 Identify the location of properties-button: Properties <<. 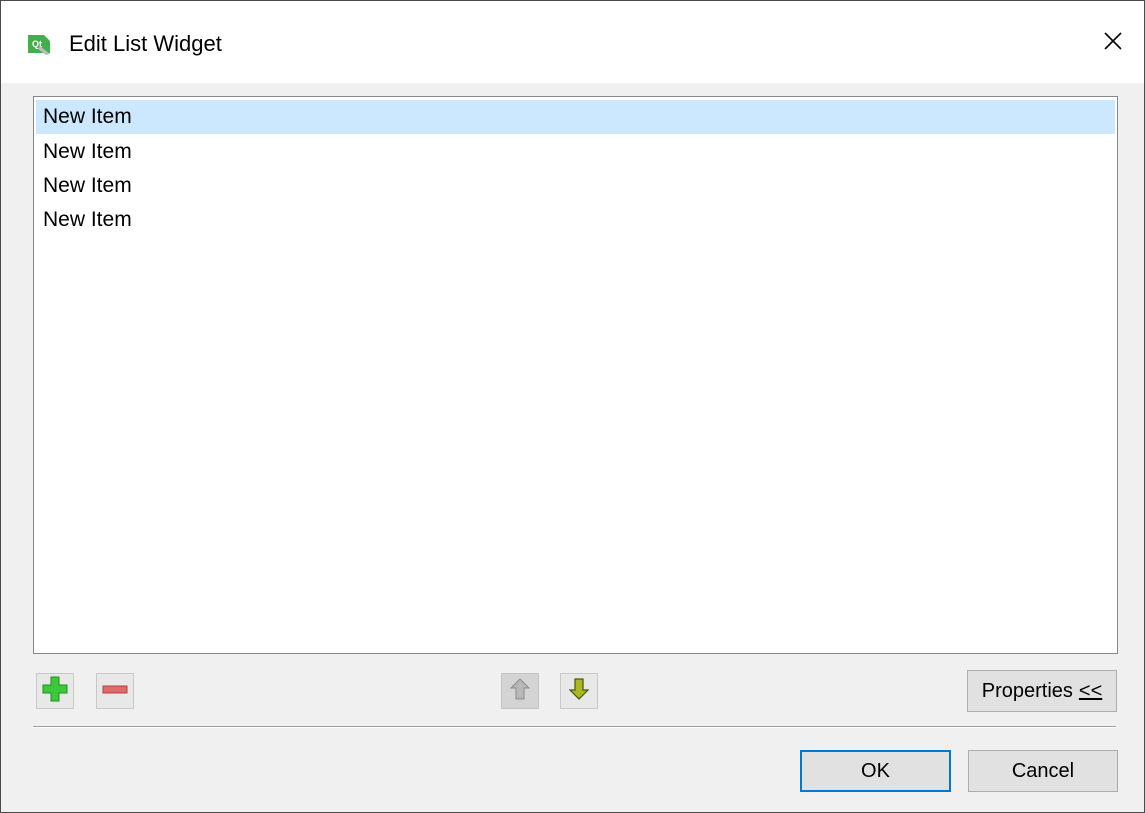
(1042, 691).